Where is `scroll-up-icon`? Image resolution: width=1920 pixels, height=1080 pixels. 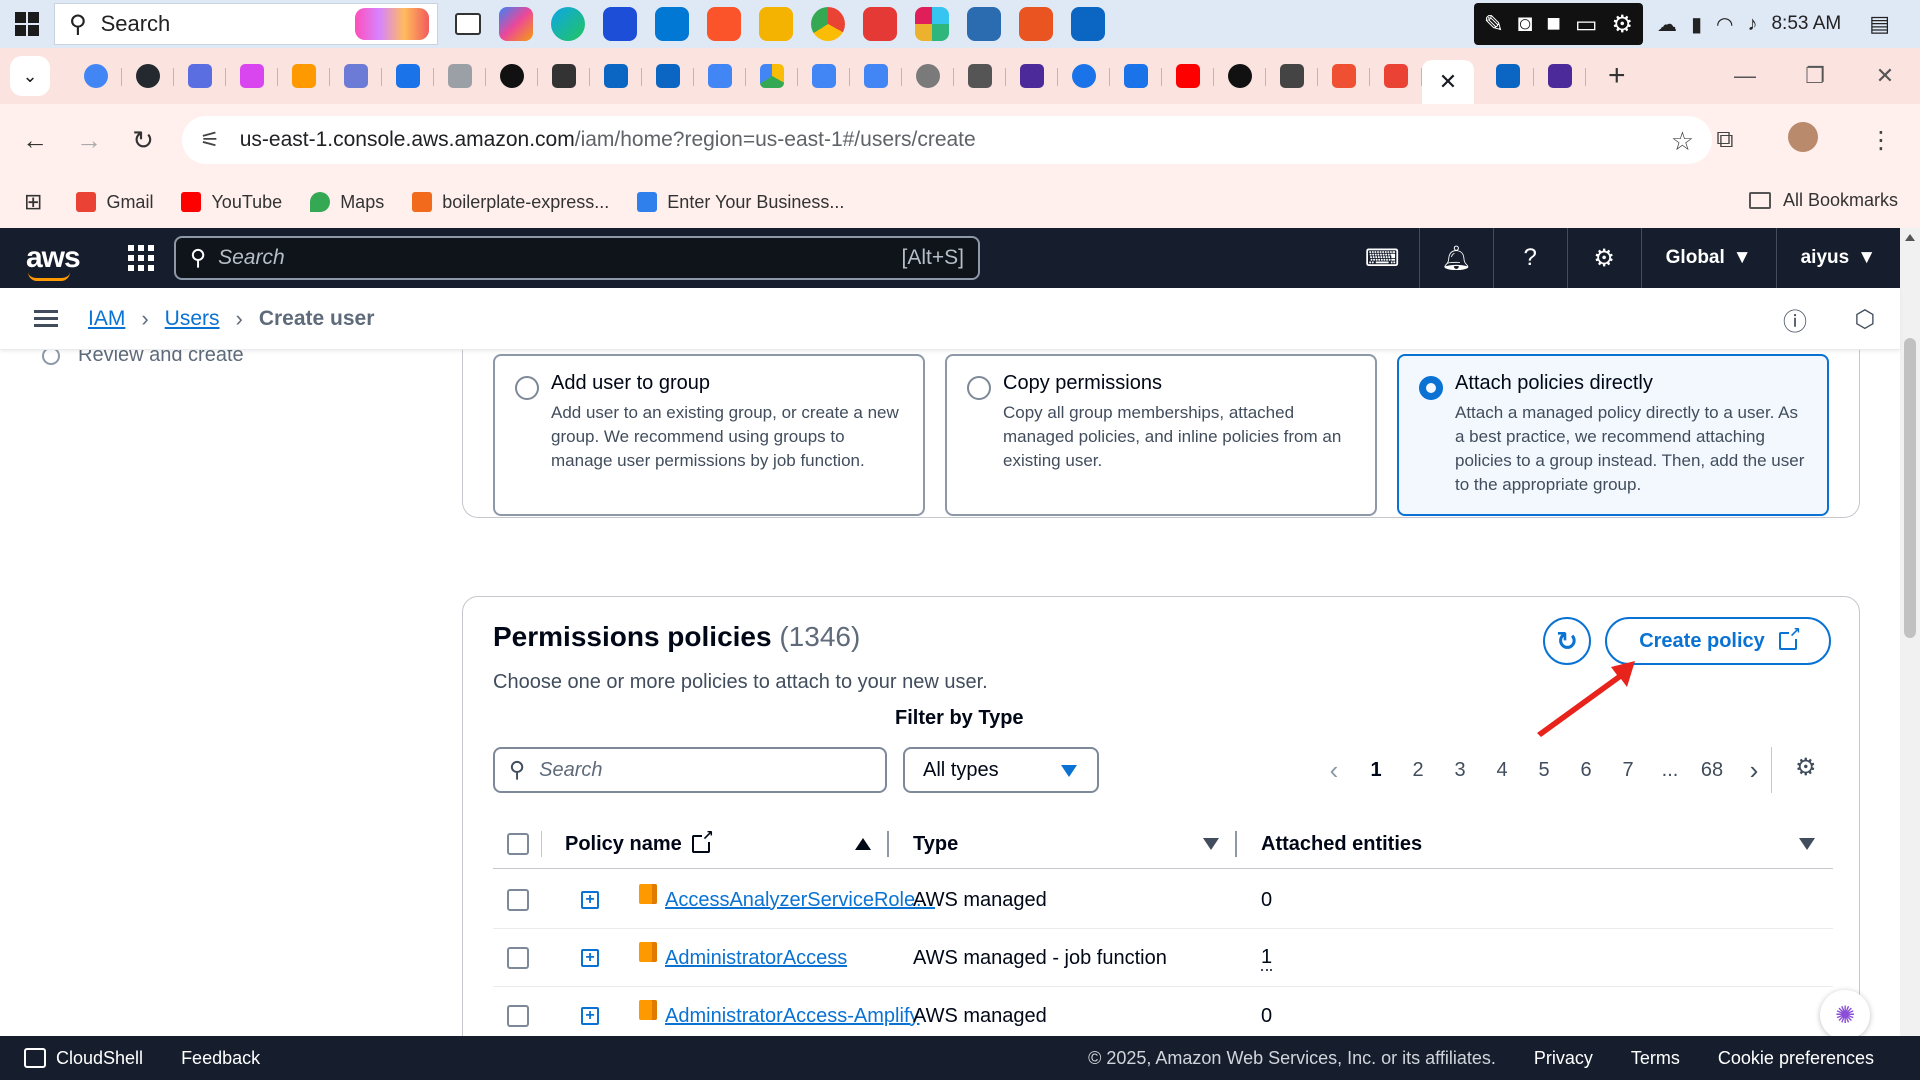 scroll-up-icon is located at coordinates (1910, 237).